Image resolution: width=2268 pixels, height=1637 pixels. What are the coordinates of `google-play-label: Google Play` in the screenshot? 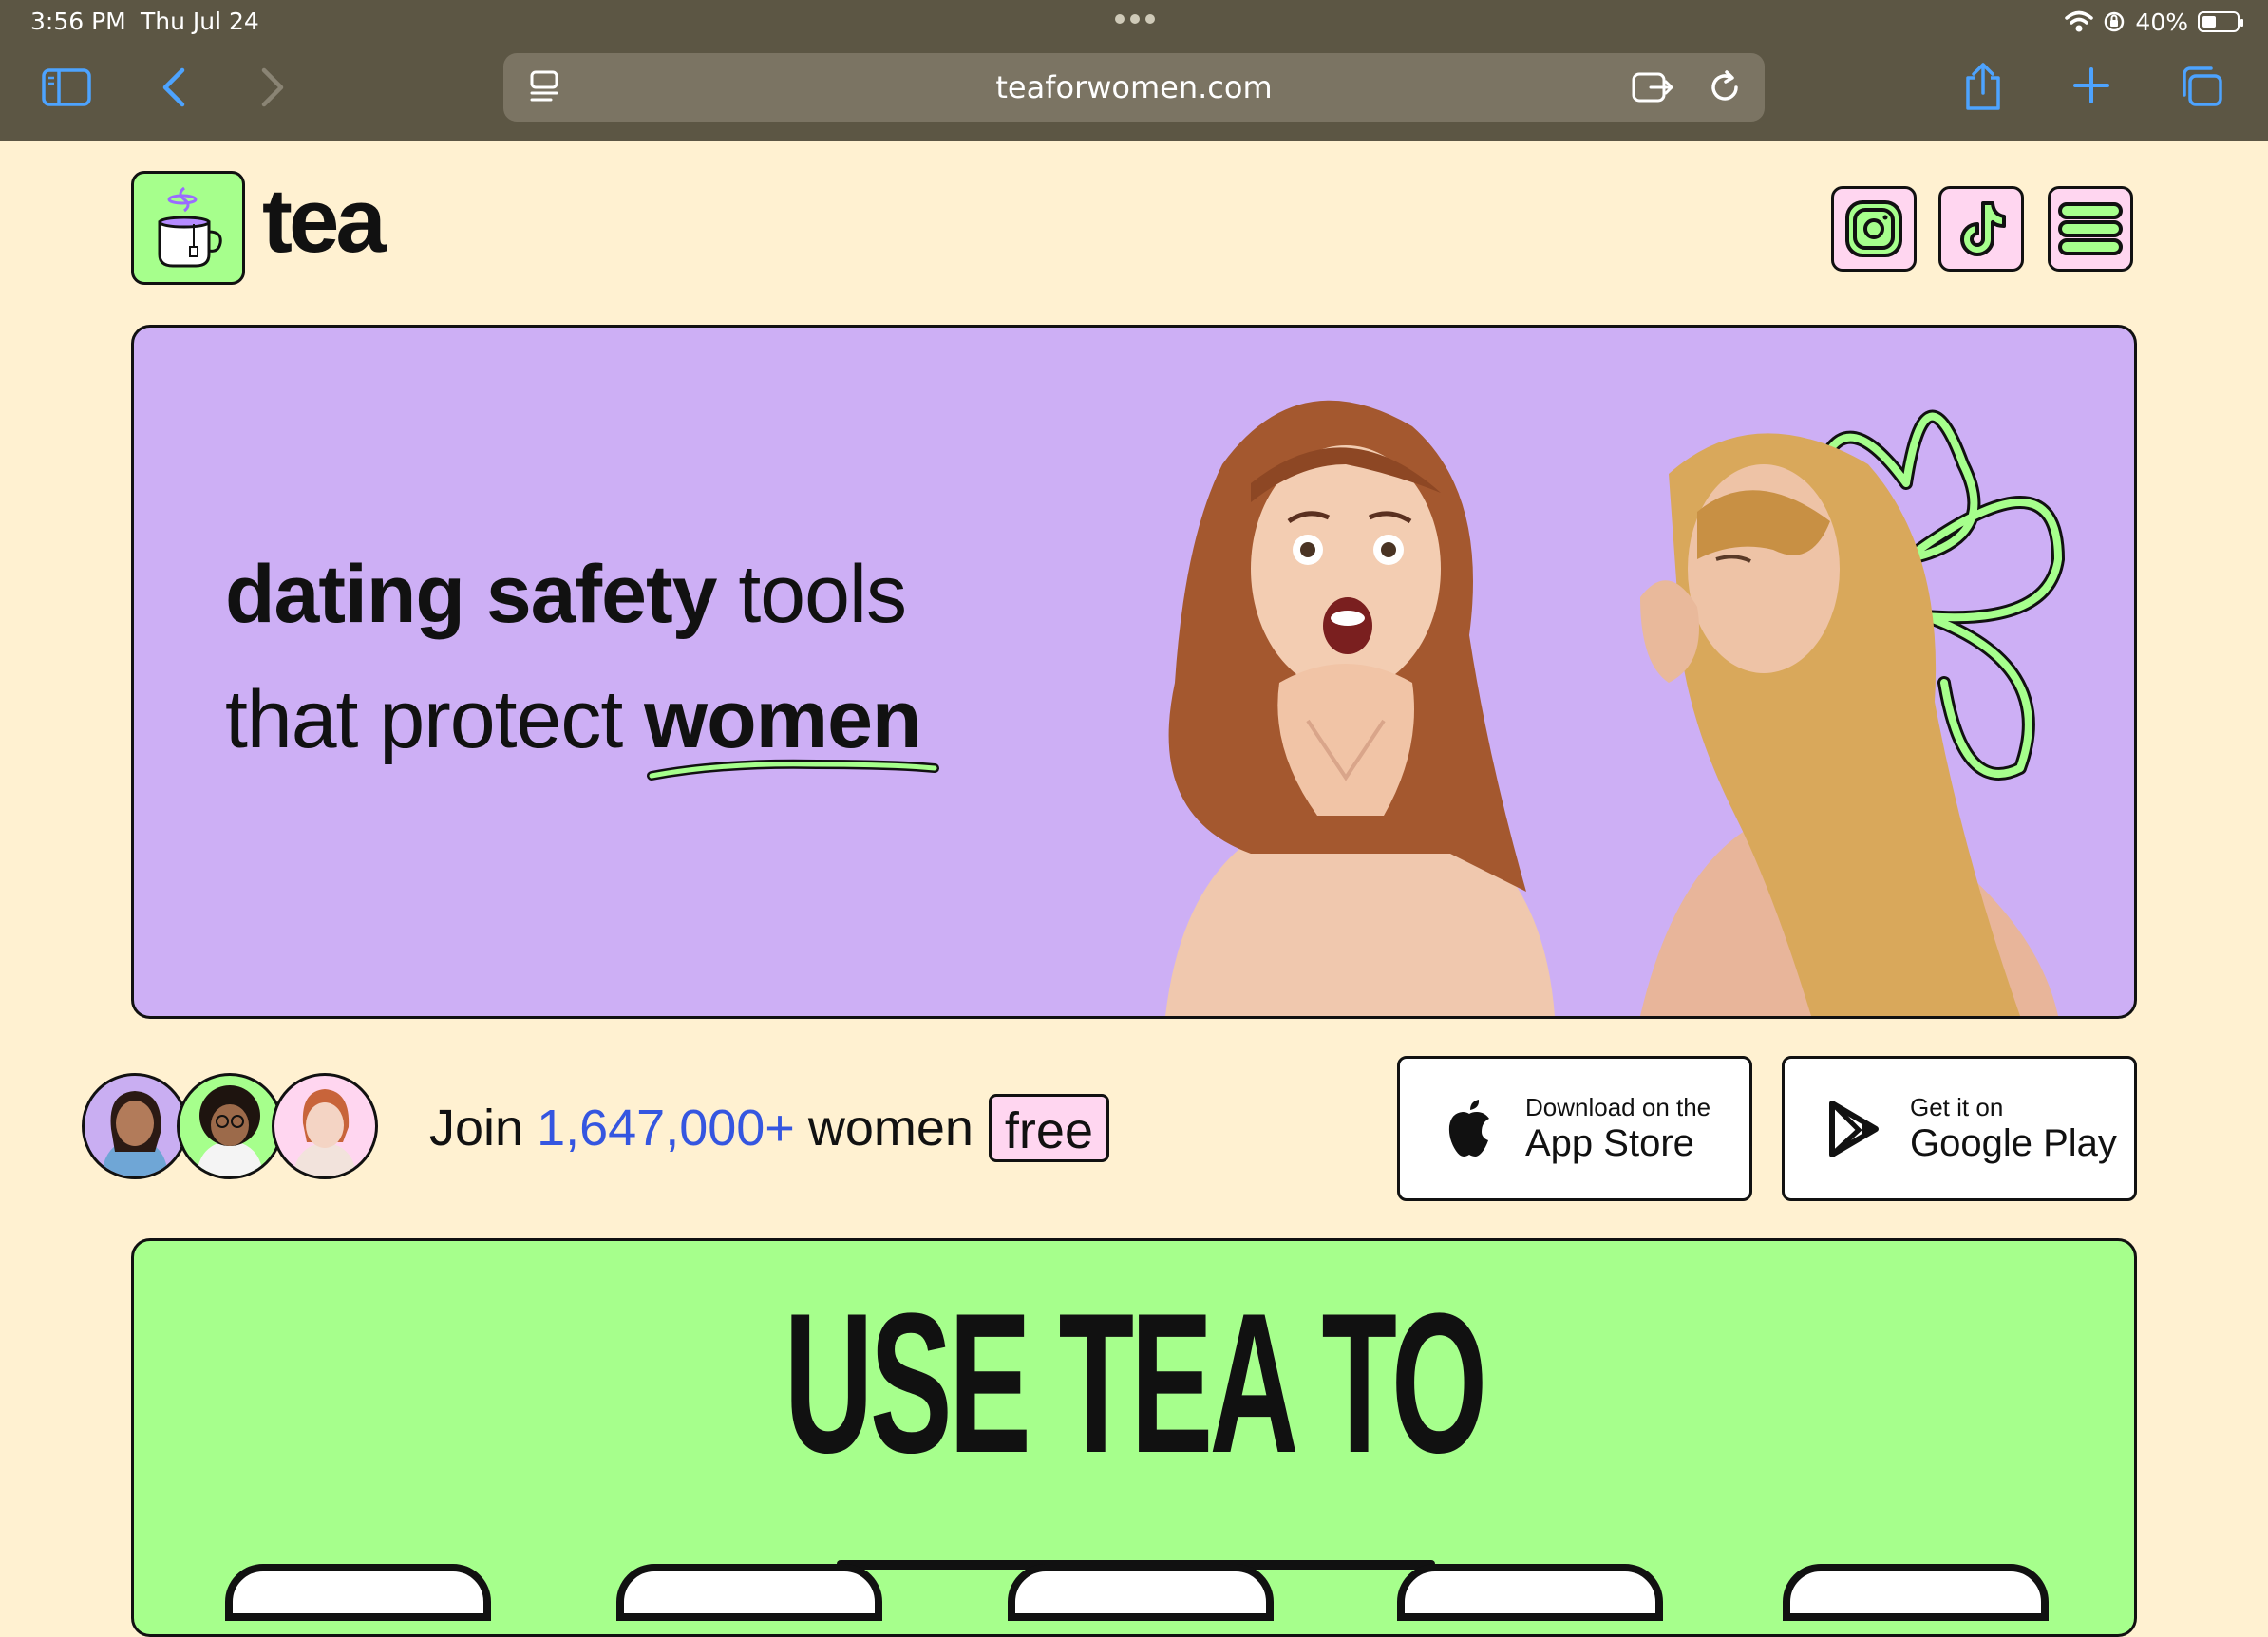 It's located at (2014, 1143).